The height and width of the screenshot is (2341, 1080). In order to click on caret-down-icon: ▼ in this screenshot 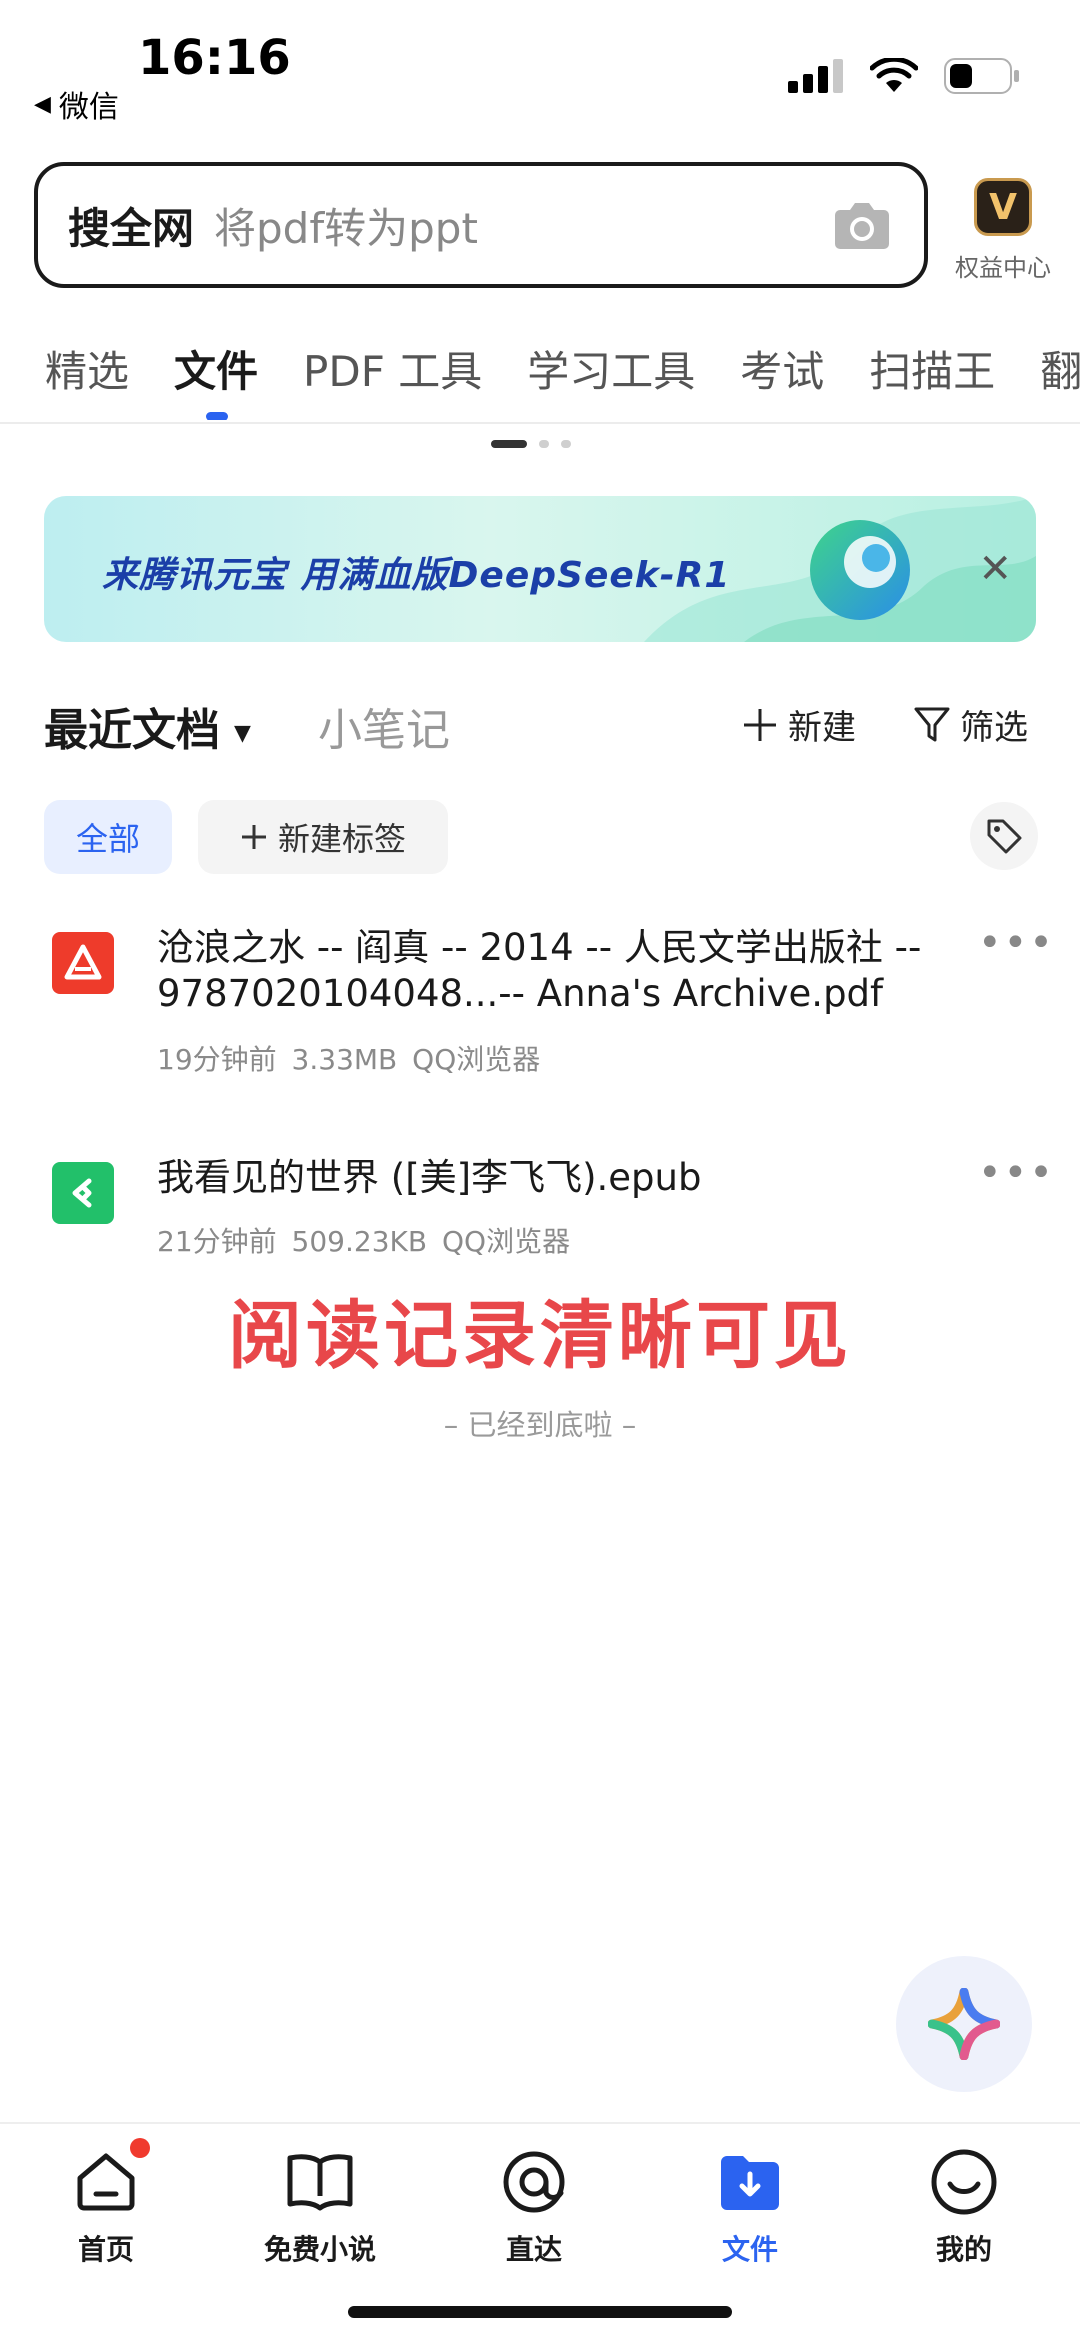, I will do `click(242, 733)`.